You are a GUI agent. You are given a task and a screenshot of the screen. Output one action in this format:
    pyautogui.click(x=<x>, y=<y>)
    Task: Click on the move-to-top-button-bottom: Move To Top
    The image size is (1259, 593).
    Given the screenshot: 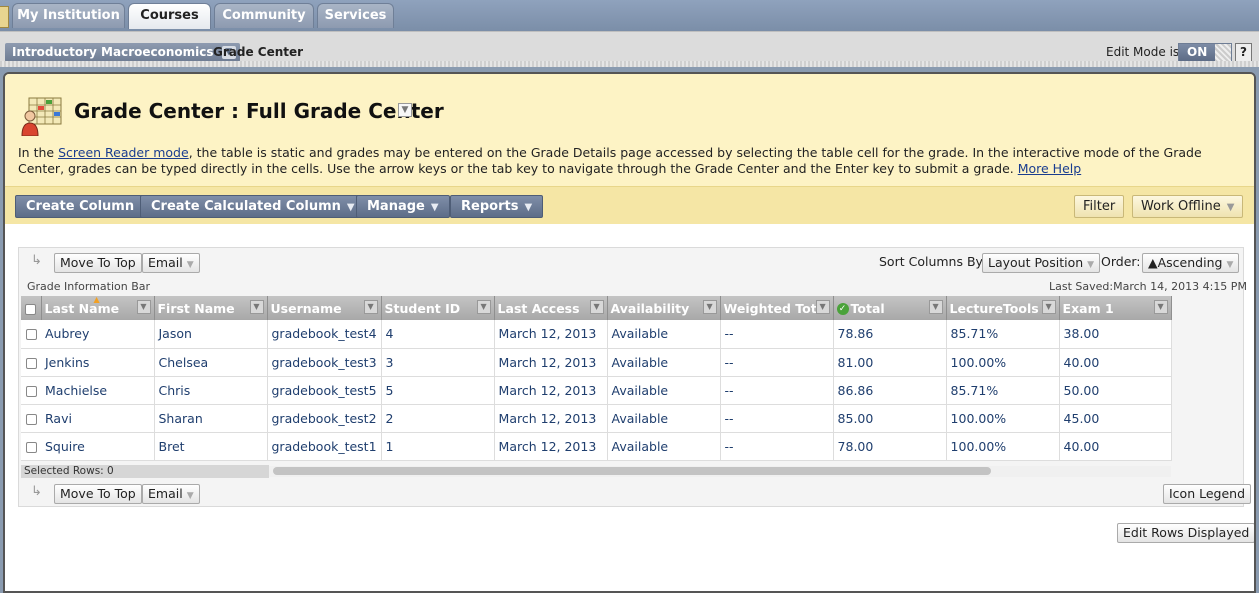 What is the action you would take?
    pyautogui.click(x=98, y=494)
    